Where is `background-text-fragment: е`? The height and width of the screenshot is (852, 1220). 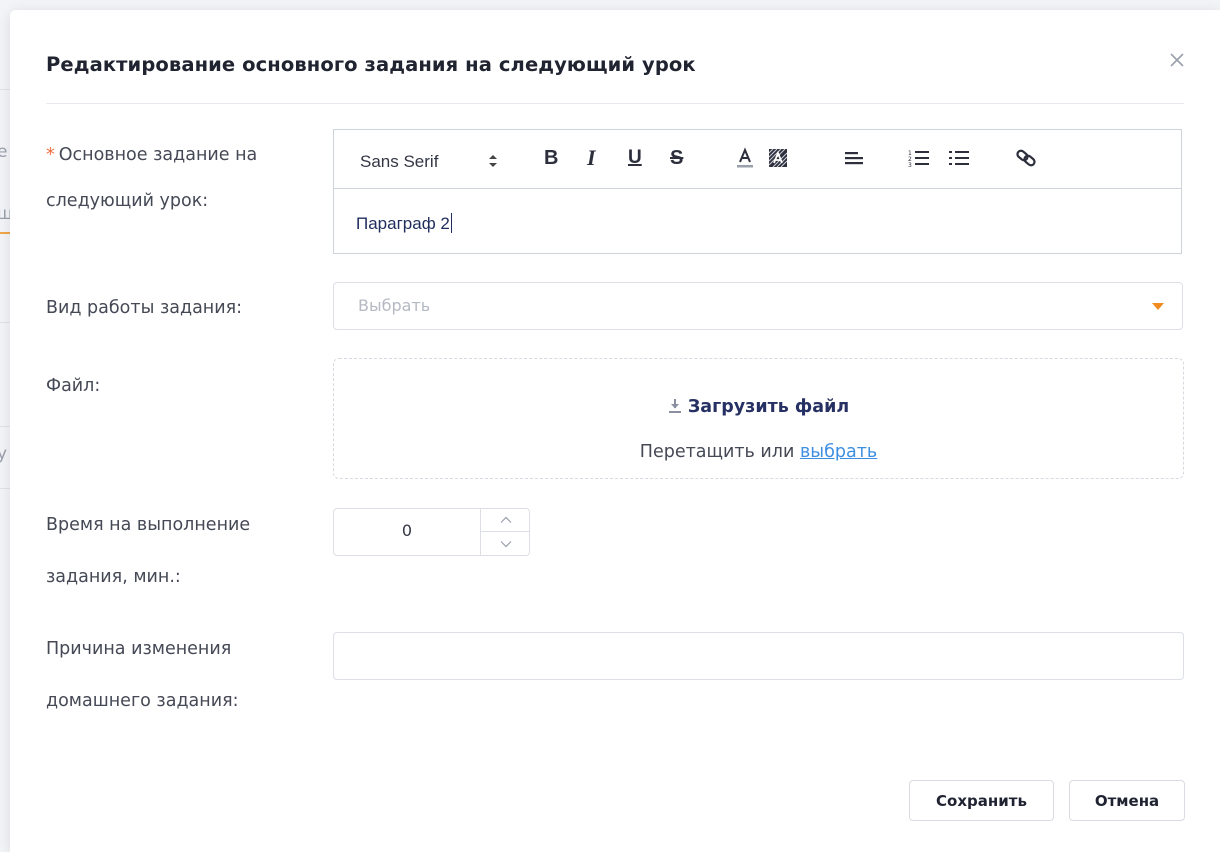 background-text-fragment: е is located at coordinates (4, 152).